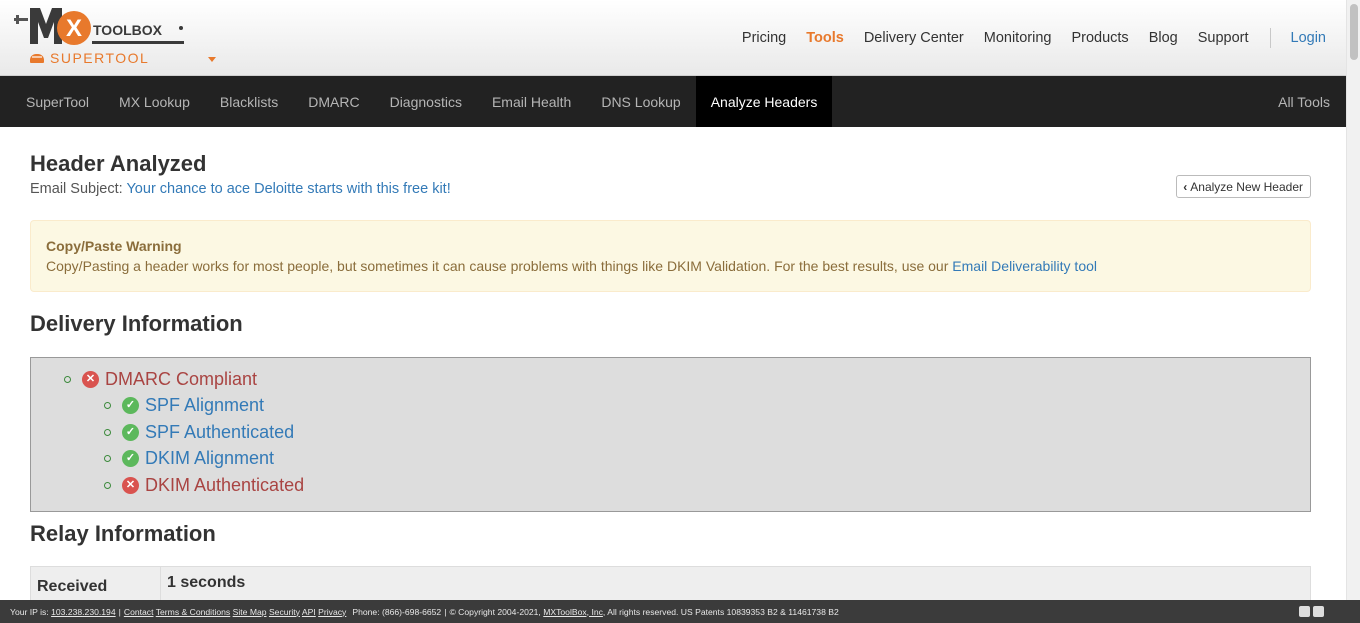 This screenshot has height=623, width=1360. Describe the element at coordinates (52, 101) in the screenshot. I see `tab-supertool: SuperTool` at that location.